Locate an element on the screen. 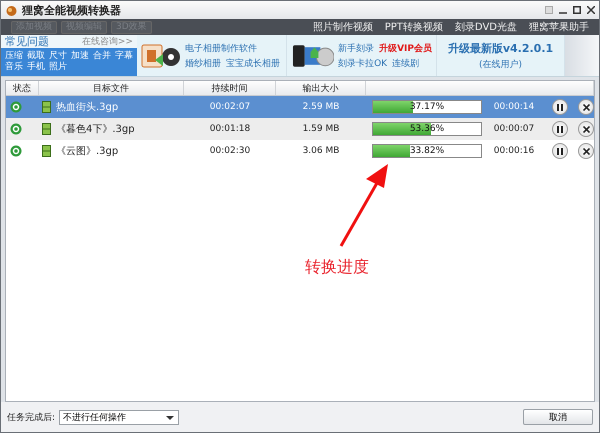 The image size is (600, 433). promo-link: 婚纱相册 is located at coordinates (203, 63).